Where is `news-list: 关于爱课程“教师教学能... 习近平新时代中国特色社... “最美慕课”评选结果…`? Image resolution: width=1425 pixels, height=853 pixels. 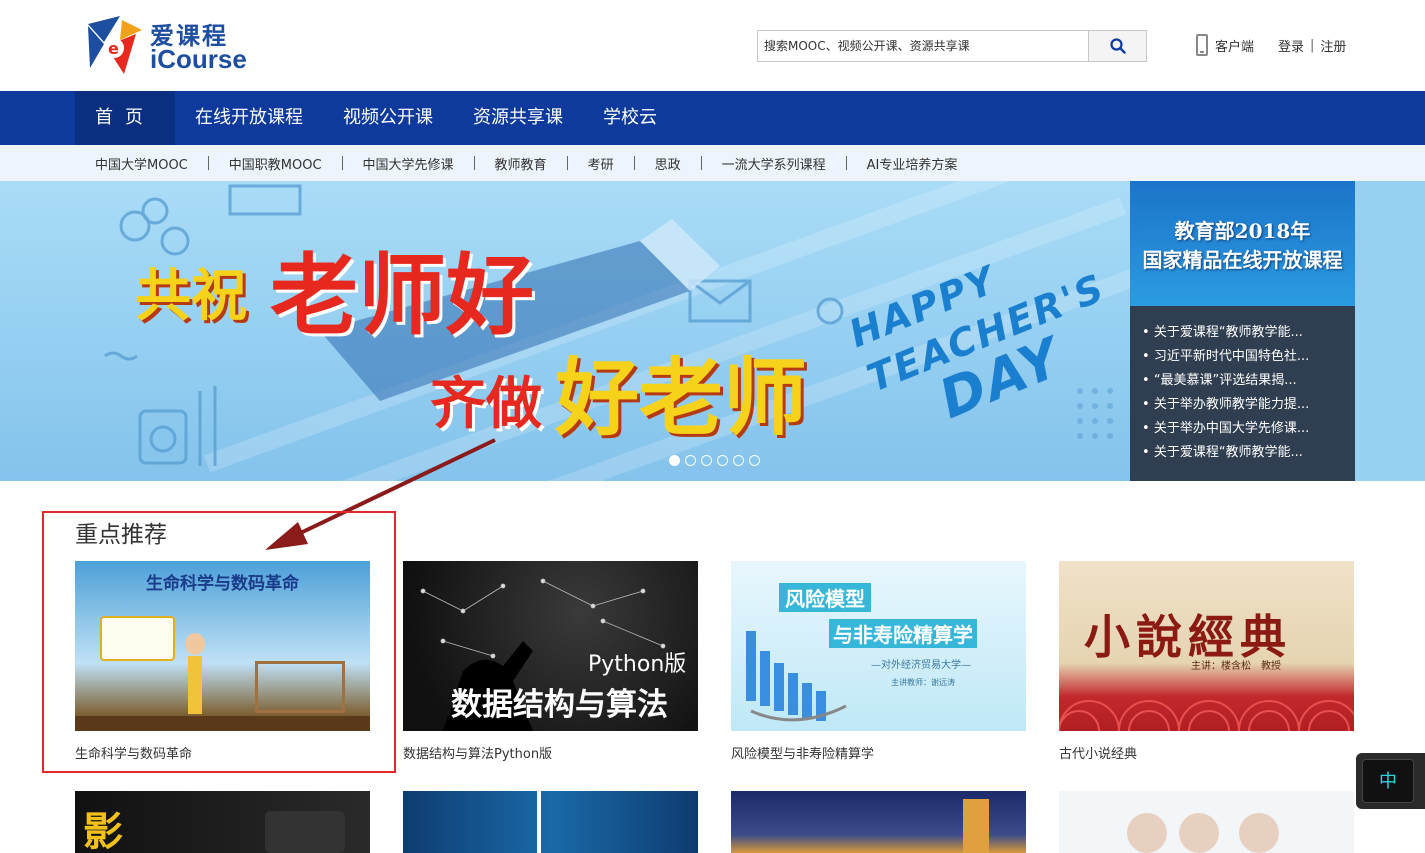 news-list: 关于爱课程“教师教学能... 习近平新时代中国特色社... “最美慕课”评选结果… is located at coordinates (1244, 393).